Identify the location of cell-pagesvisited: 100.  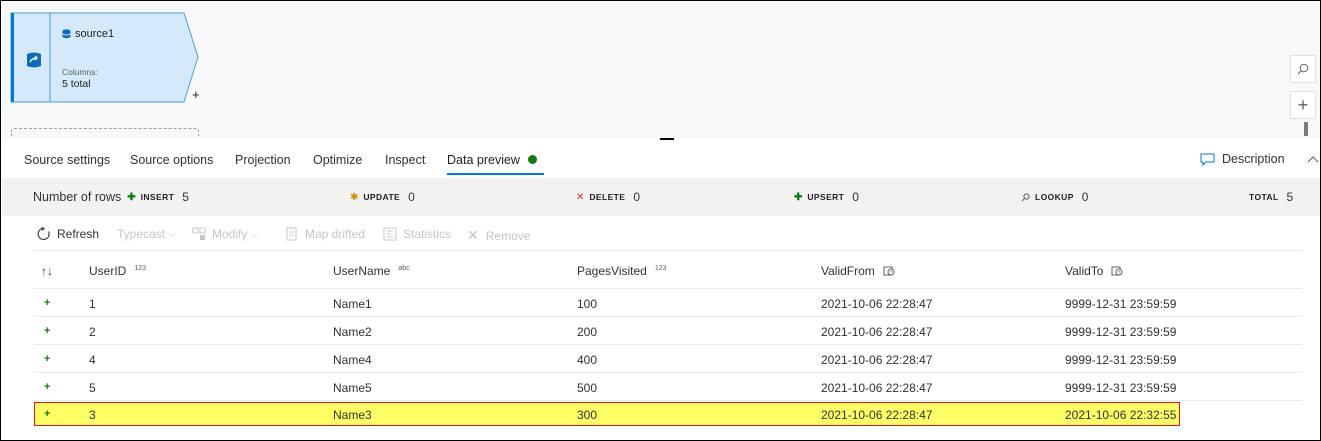
(587, 304).